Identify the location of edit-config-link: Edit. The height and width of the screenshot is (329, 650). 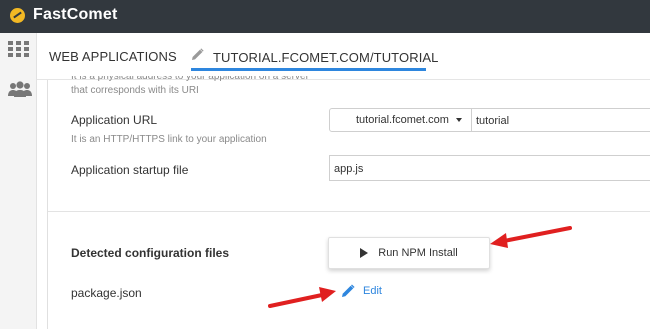
(361, 291).